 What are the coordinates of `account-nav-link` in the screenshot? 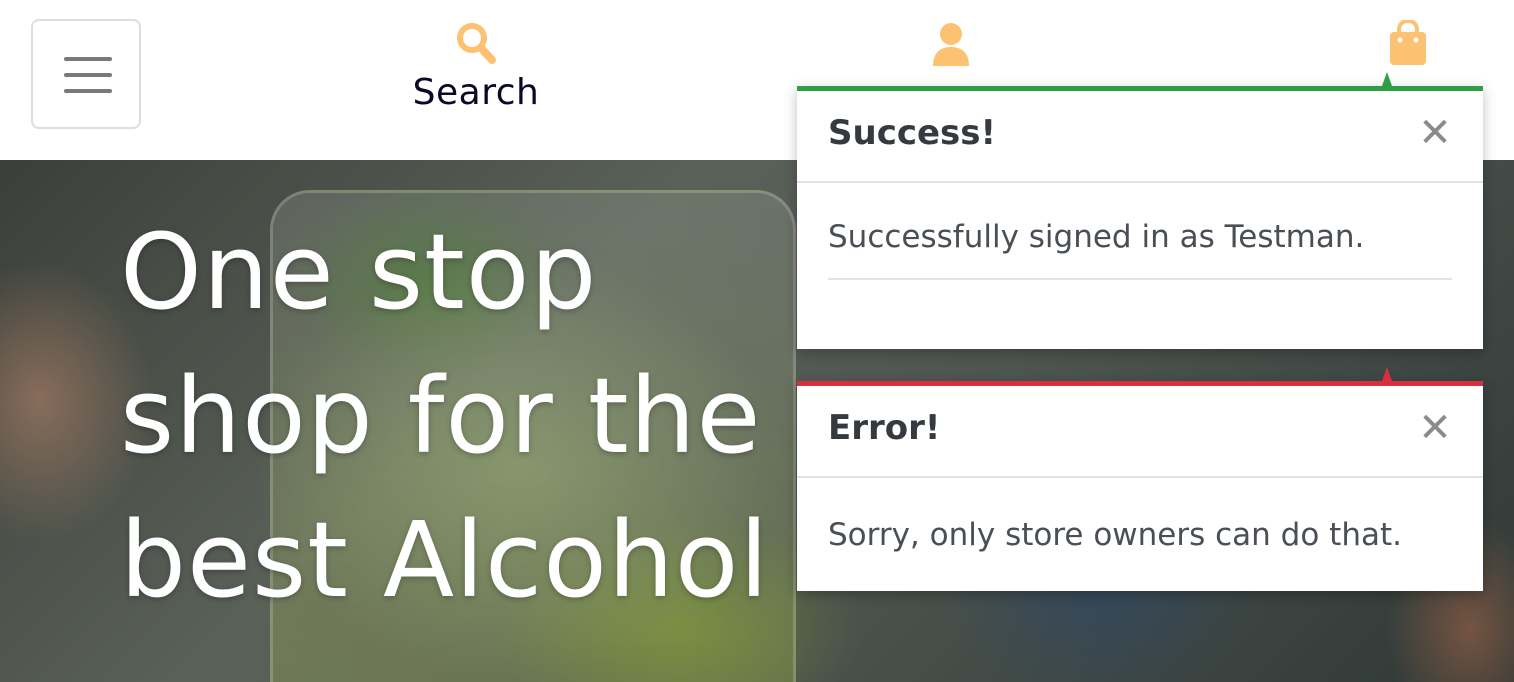 It's located at (951, 43).